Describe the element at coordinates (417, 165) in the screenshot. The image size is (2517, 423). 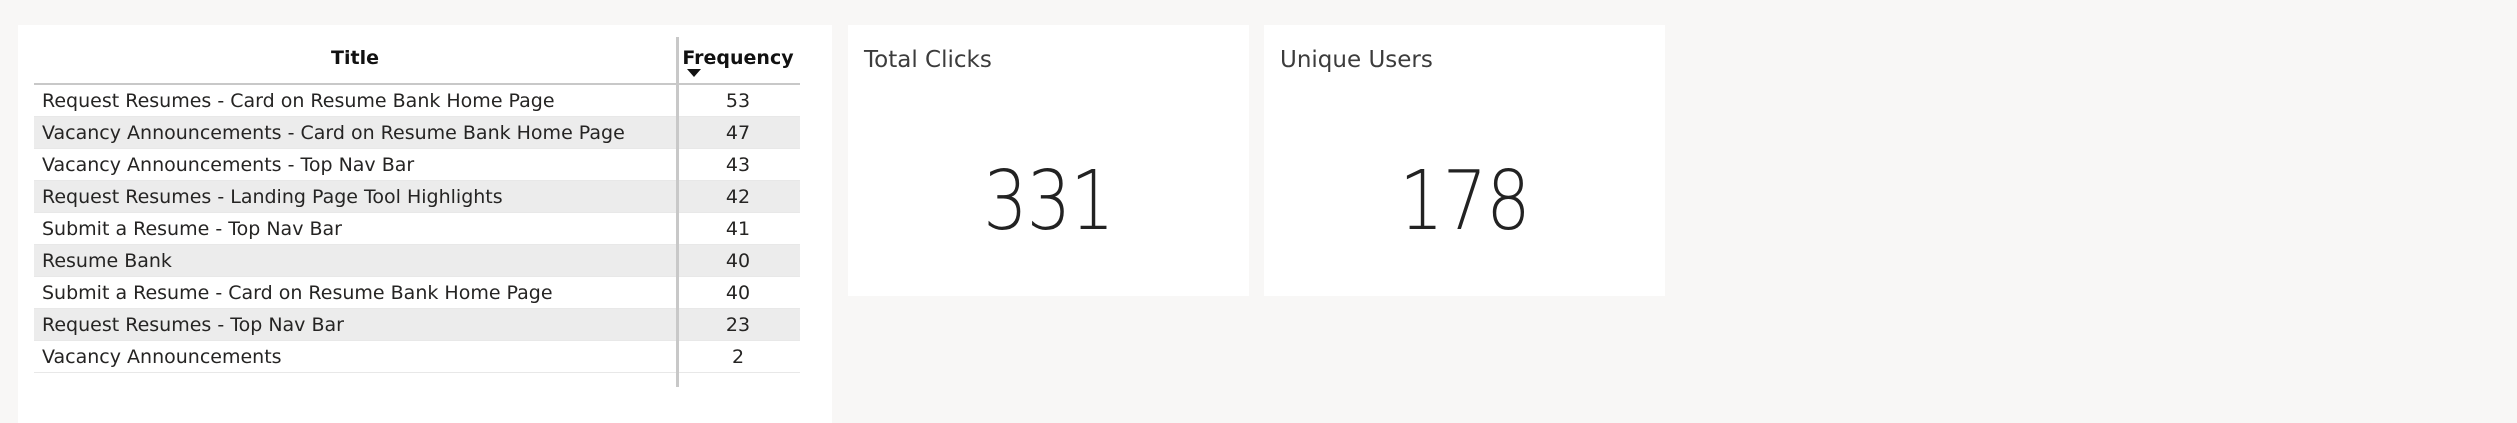
I see `table-row: Vacancy Announcements - Top Nav Bar 43` at that location.